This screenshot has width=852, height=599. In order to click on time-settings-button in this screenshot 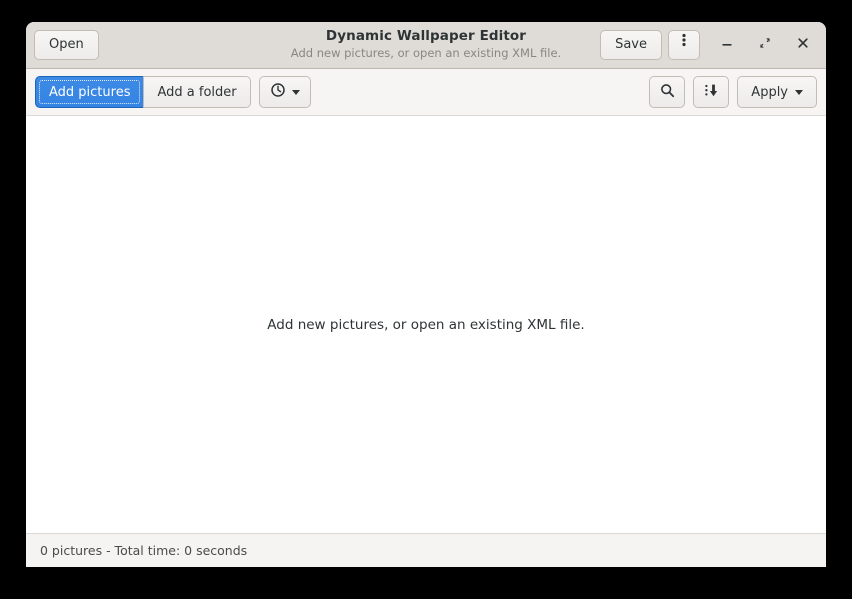, I will do `click(284, 92)`.